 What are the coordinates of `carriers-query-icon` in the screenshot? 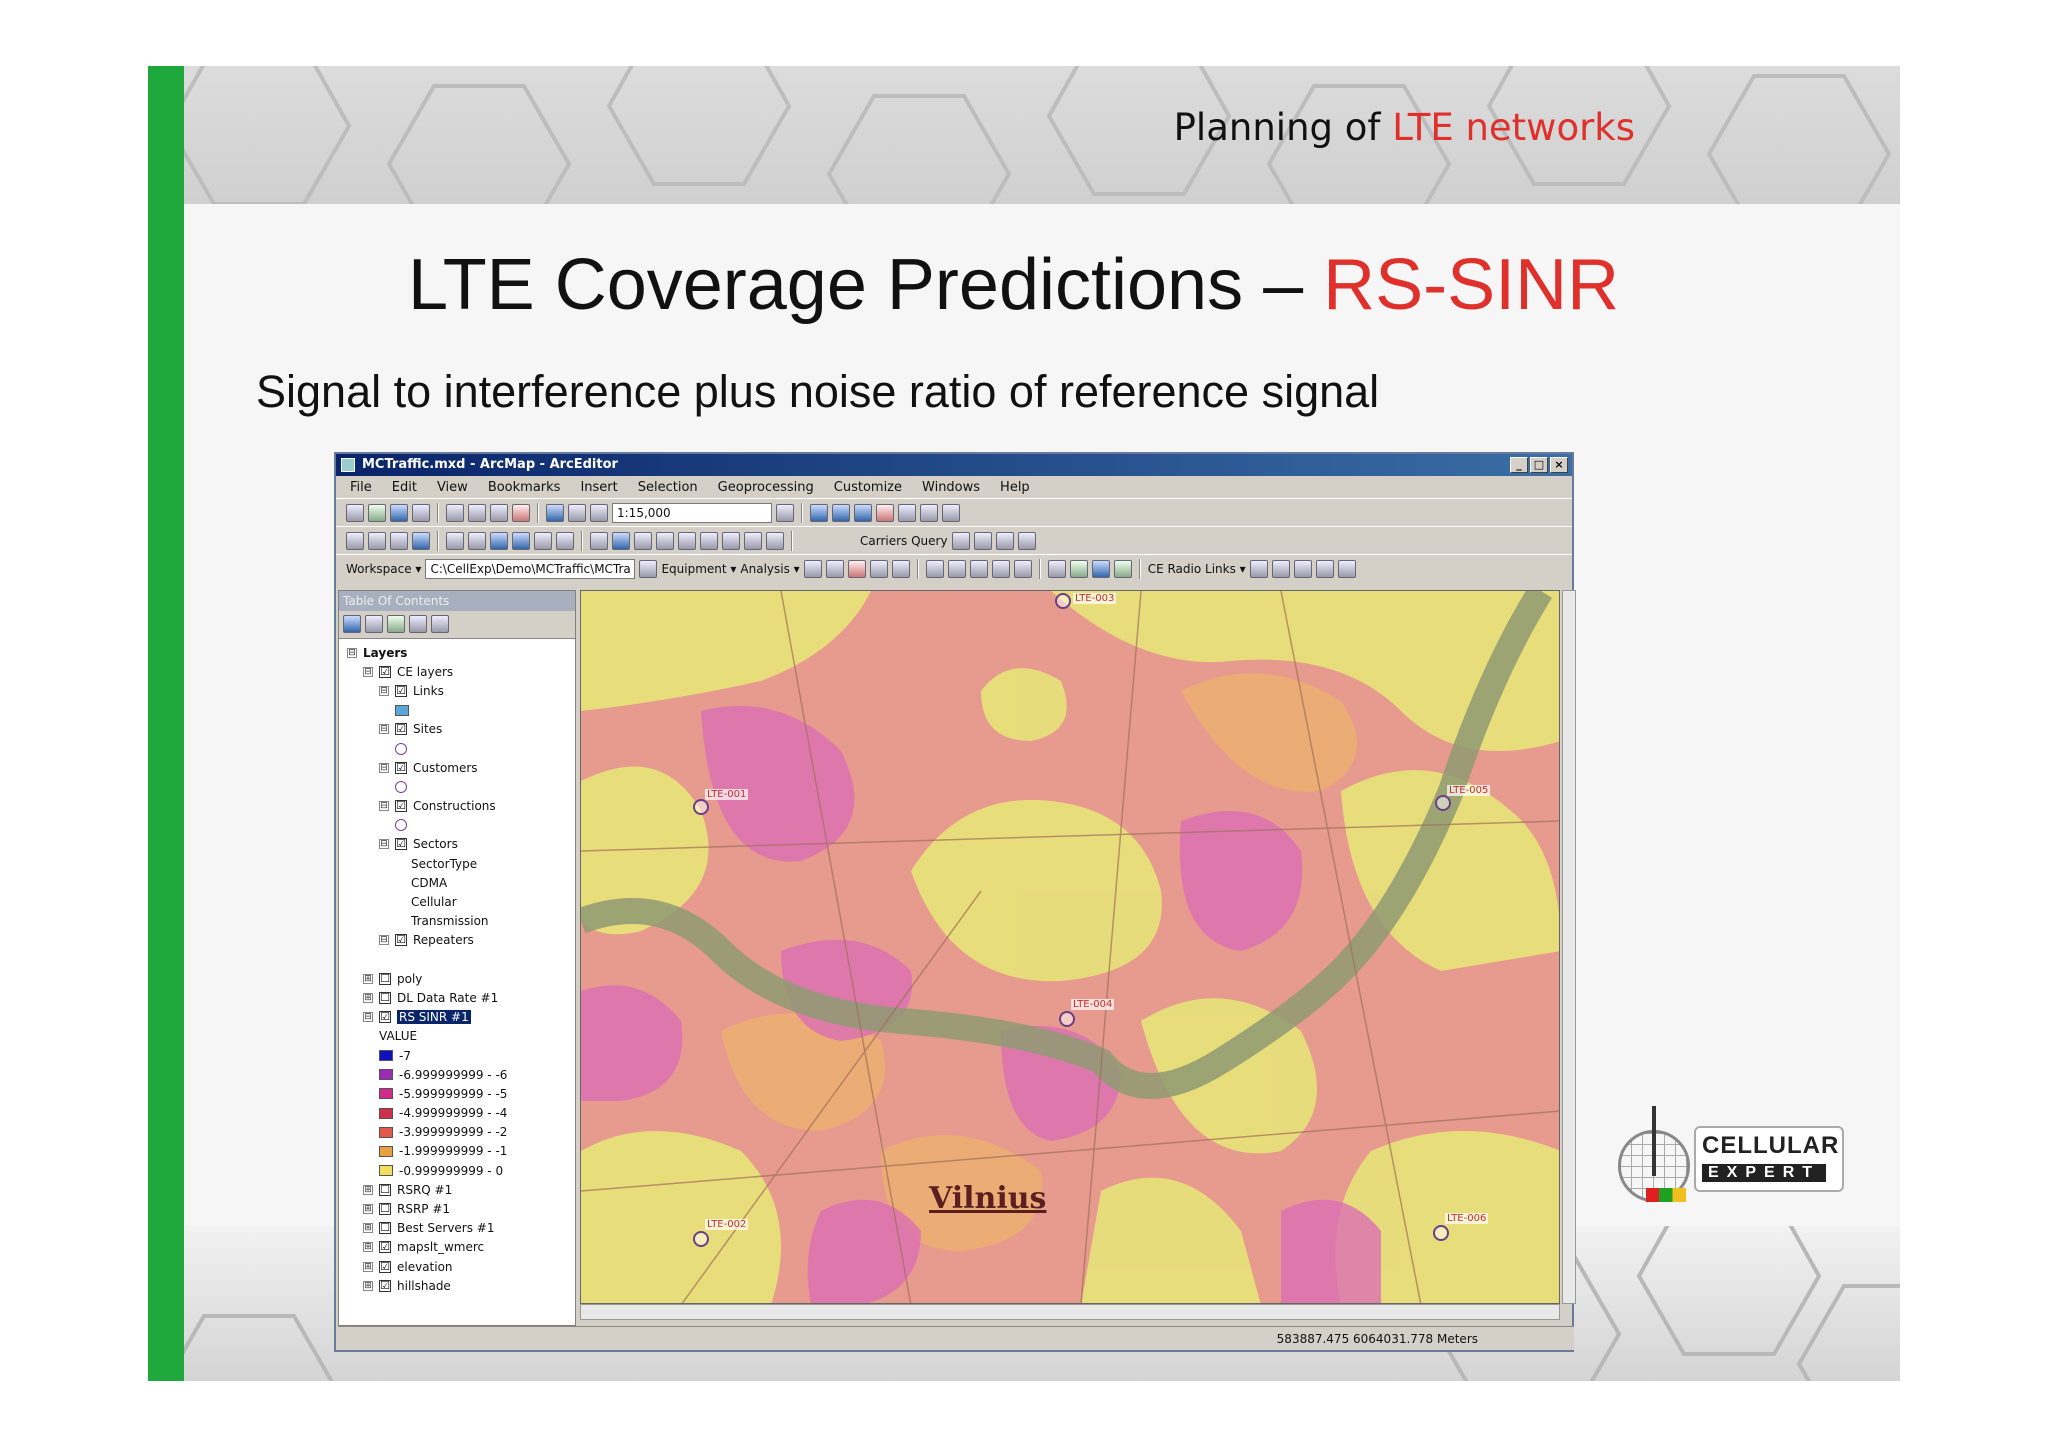 It's located at (960, 540).